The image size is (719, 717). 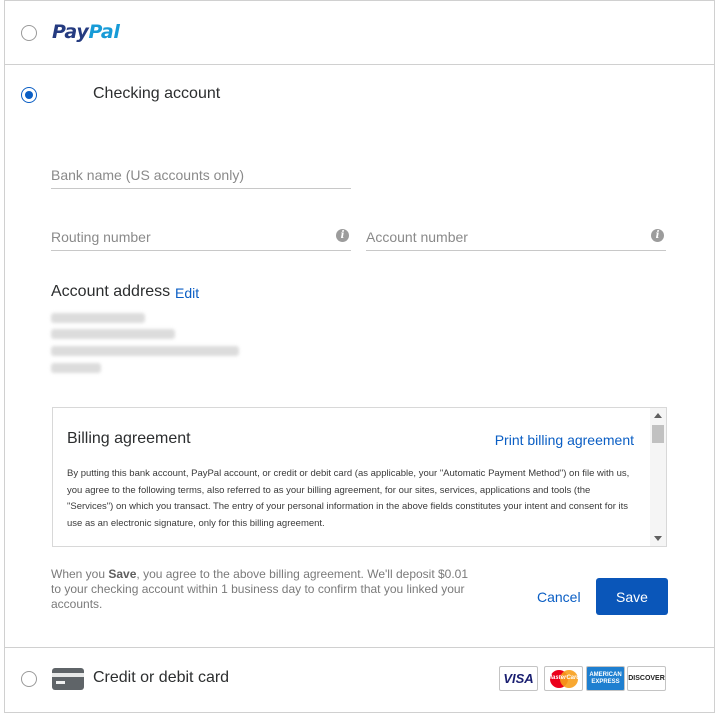 What do you see at coordinates (111, 291) in the screenshot?
I see `account-address-title: Account address` at bounding box center [111, 291].